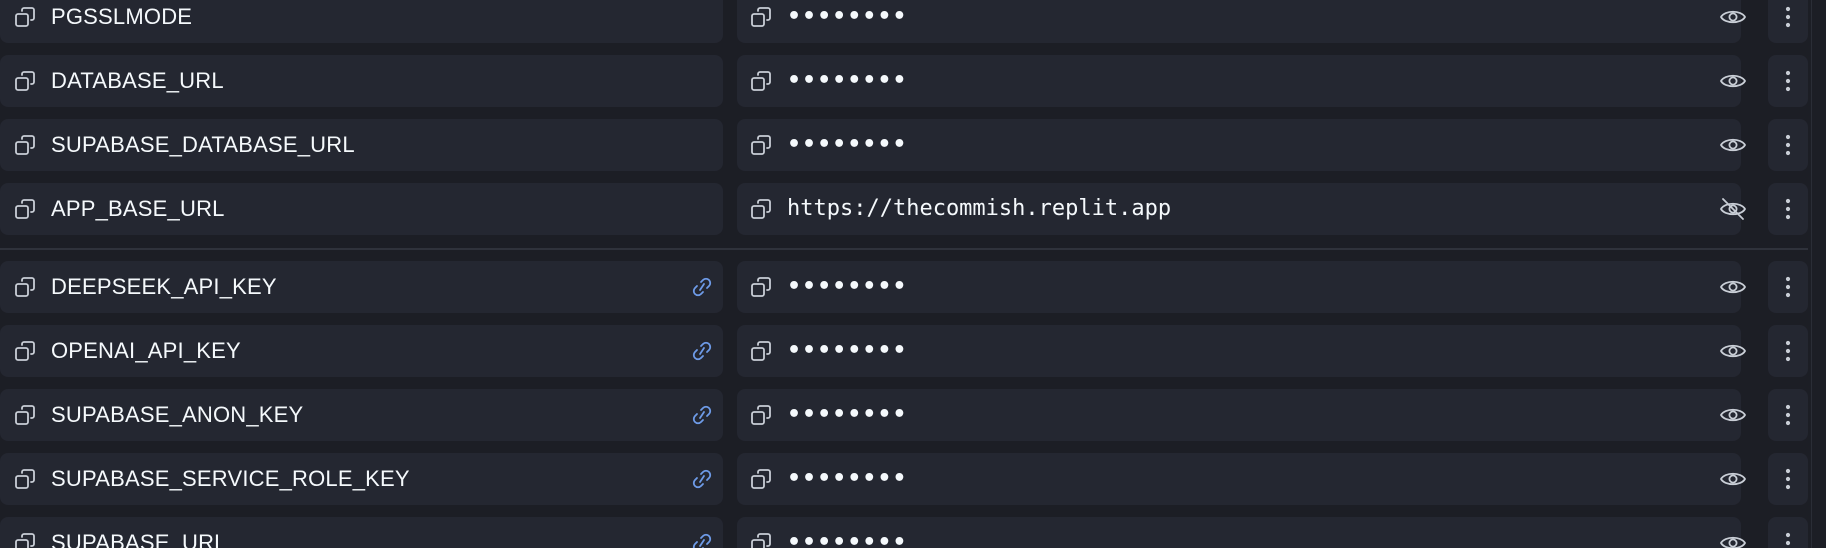 The image size is (1826, 548). Describe the element at coordinates (146, 350) in the screenshot. I see `secret-key-label: OPENAI_API_KEY` at that location.